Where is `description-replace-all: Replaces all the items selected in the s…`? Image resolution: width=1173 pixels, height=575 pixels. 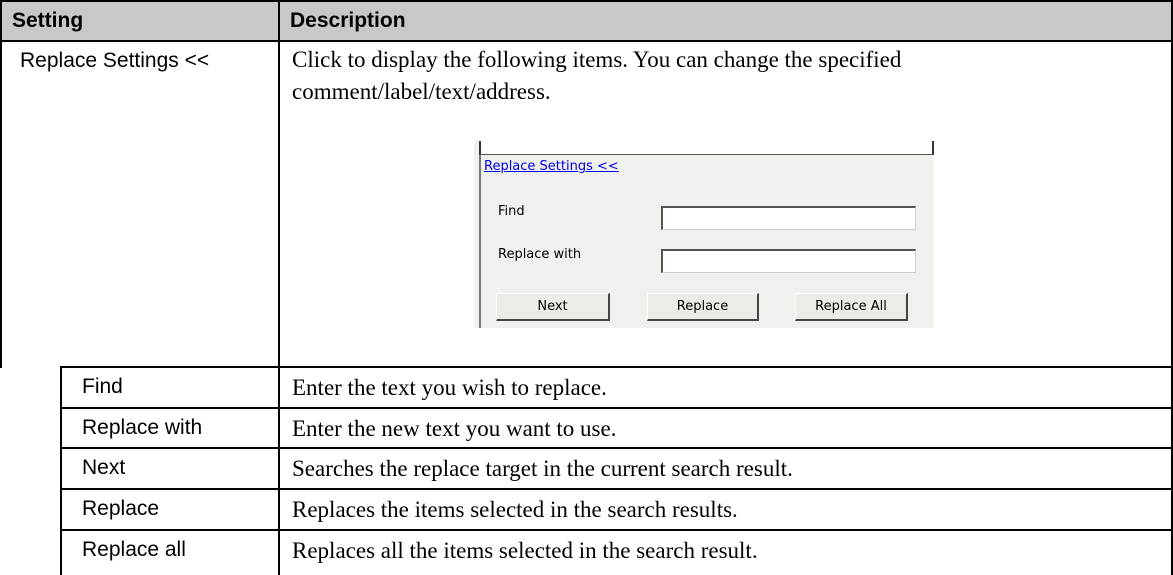 description-replace-all: Replaces all the items selected in the s… is located at coordinates (525, 550).